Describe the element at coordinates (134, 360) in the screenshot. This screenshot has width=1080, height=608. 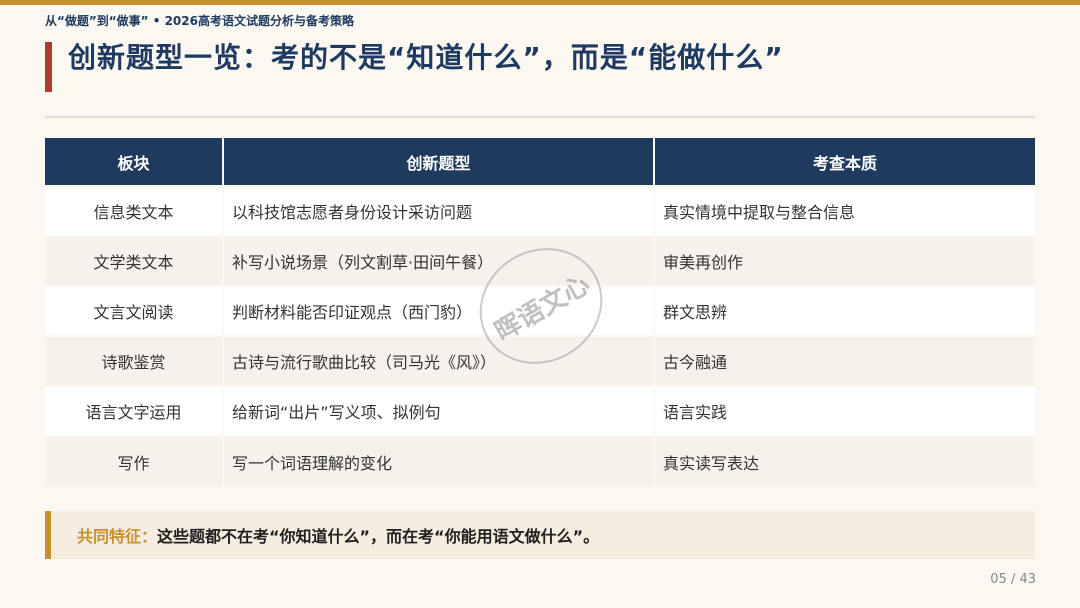
I see `cell-section: 诗歌鉴赏` at that location.